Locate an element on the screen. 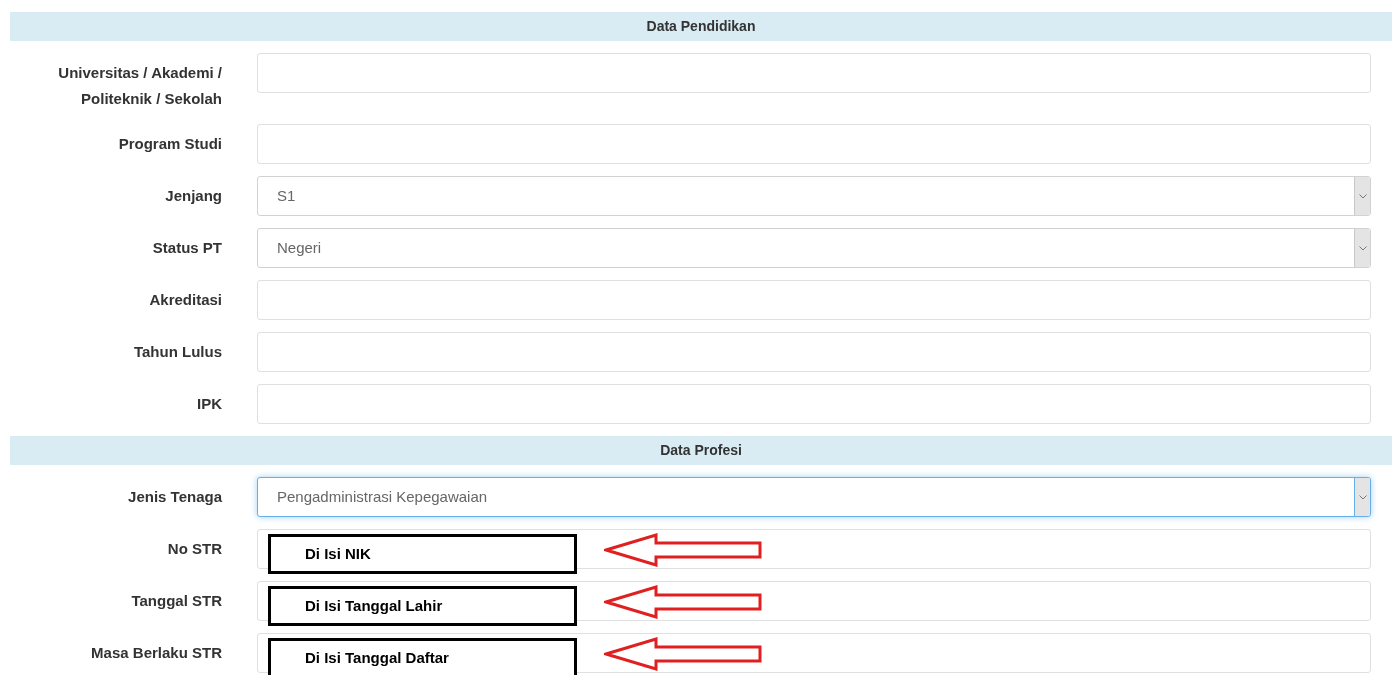 The image size is (1392, 675). callout-text: Di Isi Tanggal Daftar is located at coordinates (377, 657).